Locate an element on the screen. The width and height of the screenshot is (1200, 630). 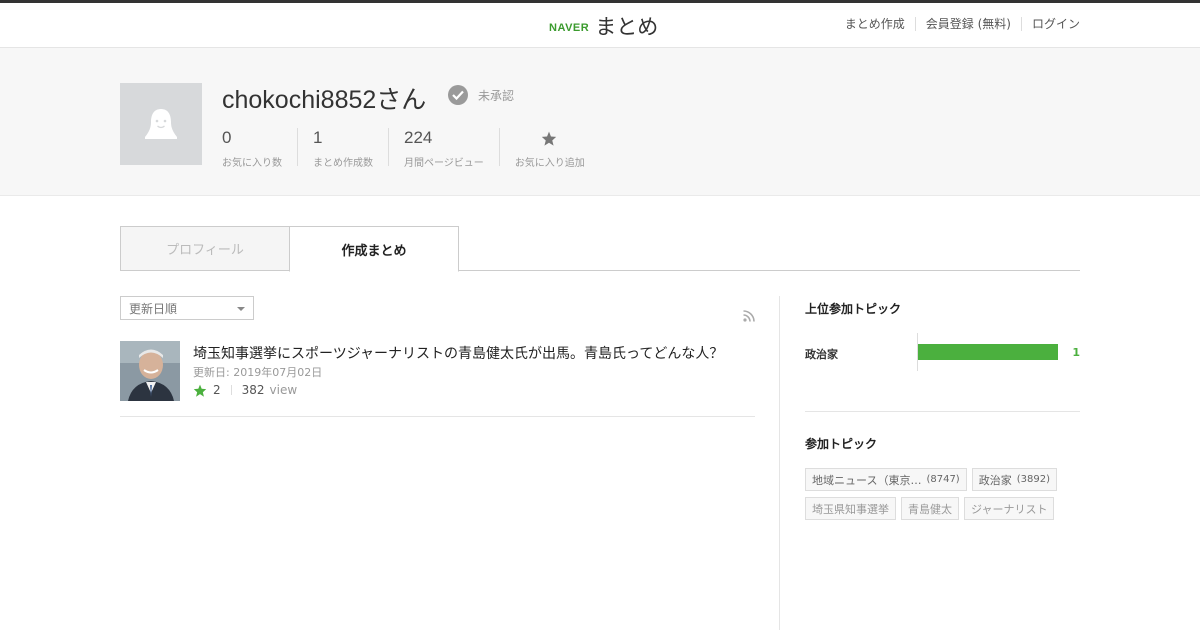
topic-tag: 政治家 (3892) is located at coordinates (1014, 479).